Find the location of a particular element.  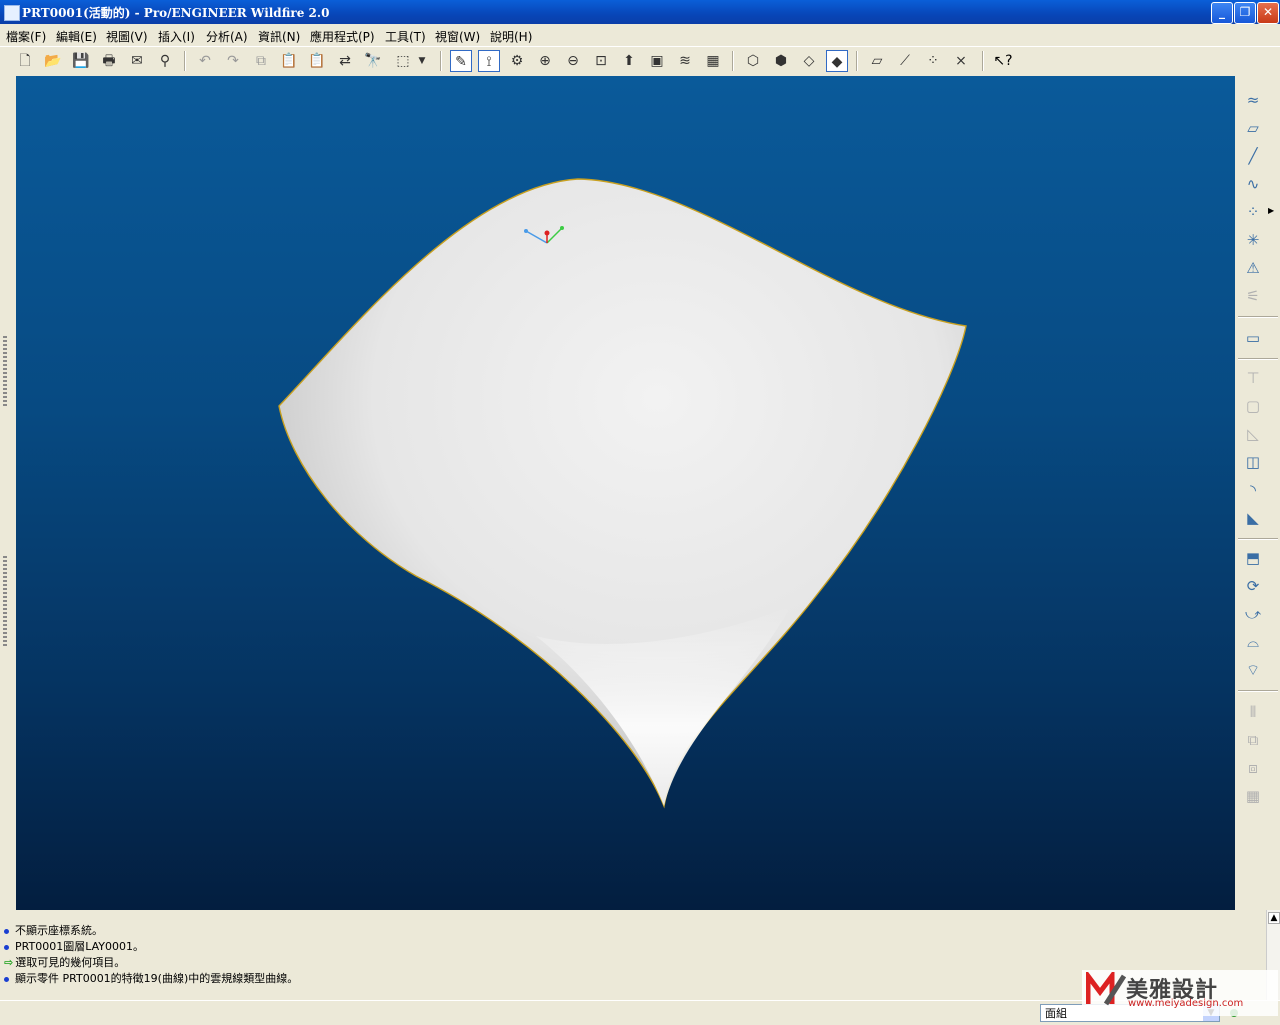

datum-planes-icon: ▱ is located at coordinates (877, 61).